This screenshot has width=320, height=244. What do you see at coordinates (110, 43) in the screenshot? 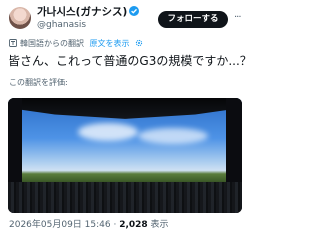
I see `show-original-link: 原文を表示` at bounding box center [110, 43].